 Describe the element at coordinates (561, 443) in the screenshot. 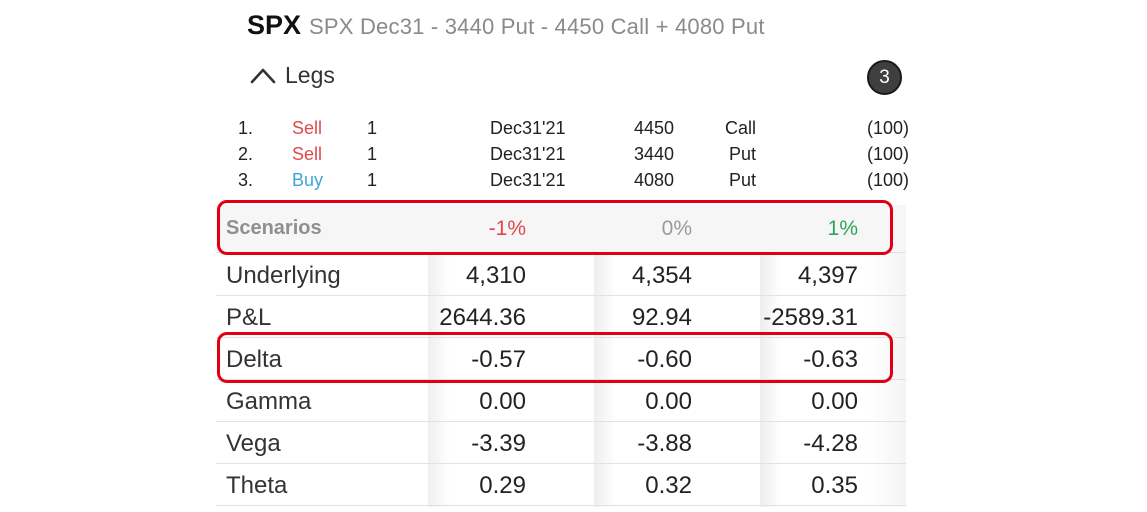

I see `table-row: Vega -3.39 -3.88 -4.28` at that location.